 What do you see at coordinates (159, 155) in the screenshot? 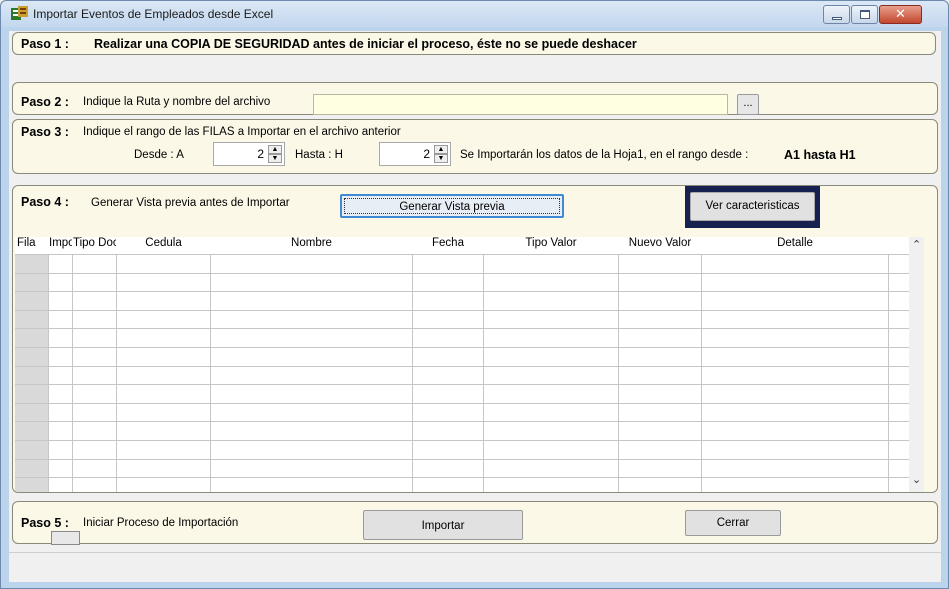
I see `from-label: Desde : A` at bounding box center [159, 155].